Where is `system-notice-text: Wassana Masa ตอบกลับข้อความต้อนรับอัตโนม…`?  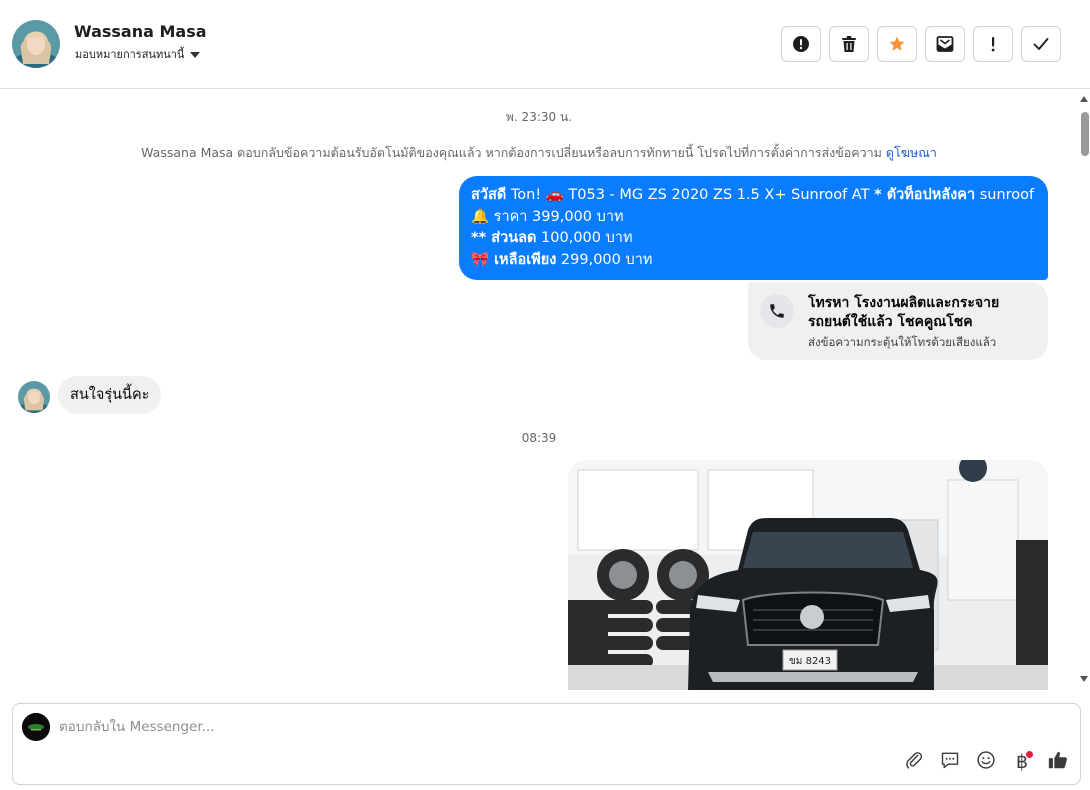
system-notice-text: Wassana Masa ตอบกลับข้อความต้อนรับอัตโนม… is located at coordinates (511, 152).